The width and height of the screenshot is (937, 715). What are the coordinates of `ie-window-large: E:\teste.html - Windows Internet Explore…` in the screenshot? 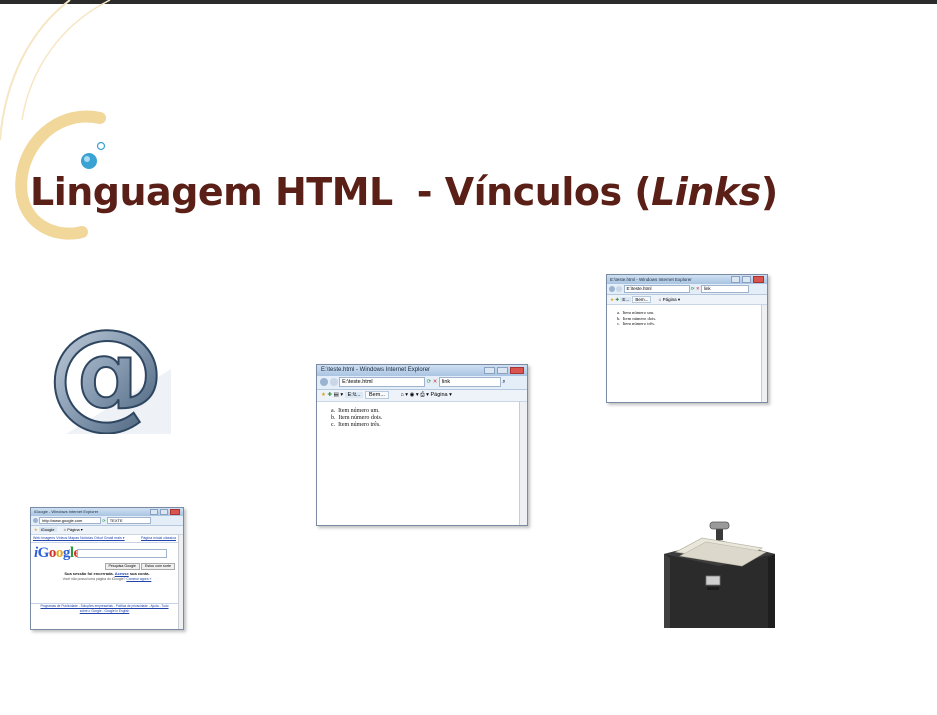 It's located at (422, 445).